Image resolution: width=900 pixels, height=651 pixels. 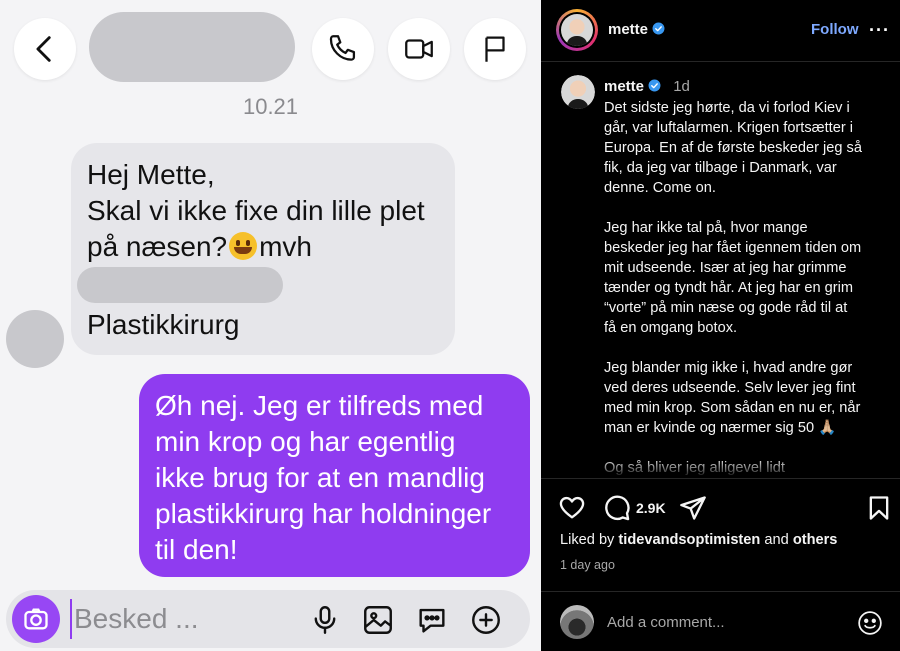 I want to click on comment-count: 2.9K, so click(x=651, y=508).